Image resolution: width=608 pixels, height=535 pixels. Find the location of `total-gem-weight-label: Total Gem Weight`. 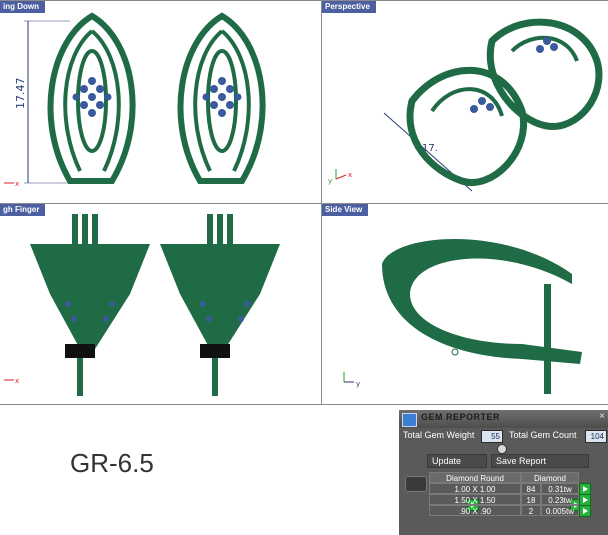

total-gem-weight-label: Total Gem Weight is located at coordinates (439, 435).